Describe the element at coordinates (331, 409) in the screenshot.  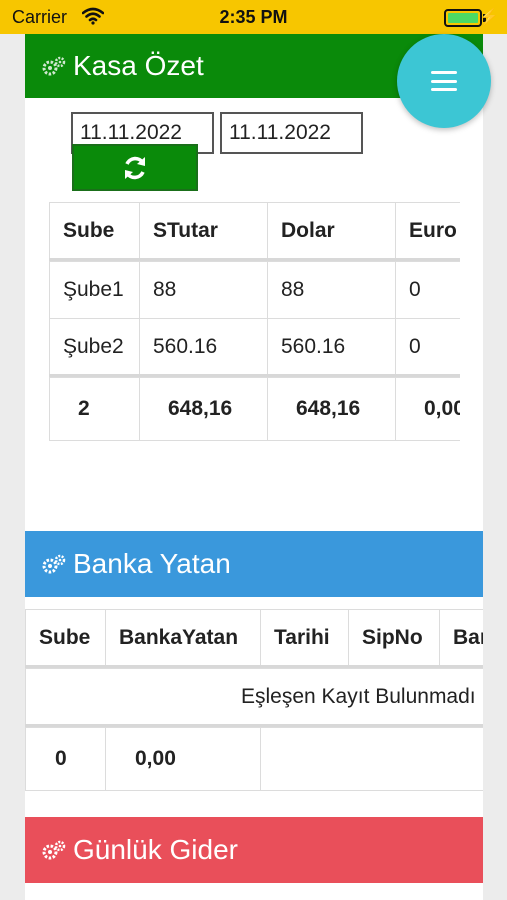
I see `kasa-total-dolar: 648,16` at that location.